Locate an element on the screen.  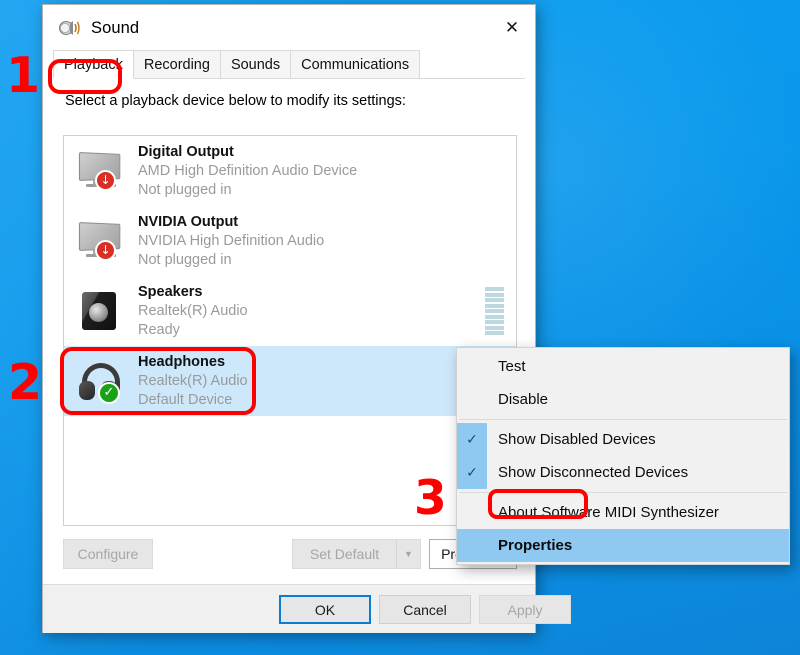
menu-item-label: Disable is located at coordinates (523, 399).